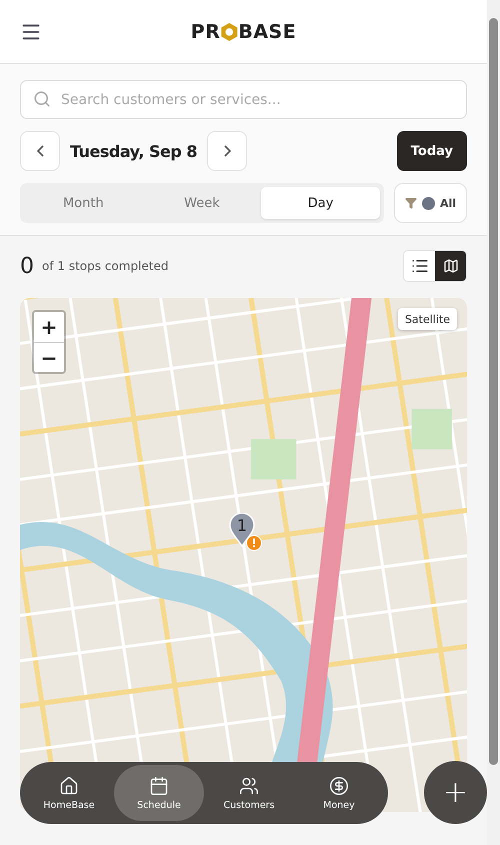 The image size is (500, 845). Describe the element at coordinates (493, 422) in the screenshot. I see `scrollbar` at that location.